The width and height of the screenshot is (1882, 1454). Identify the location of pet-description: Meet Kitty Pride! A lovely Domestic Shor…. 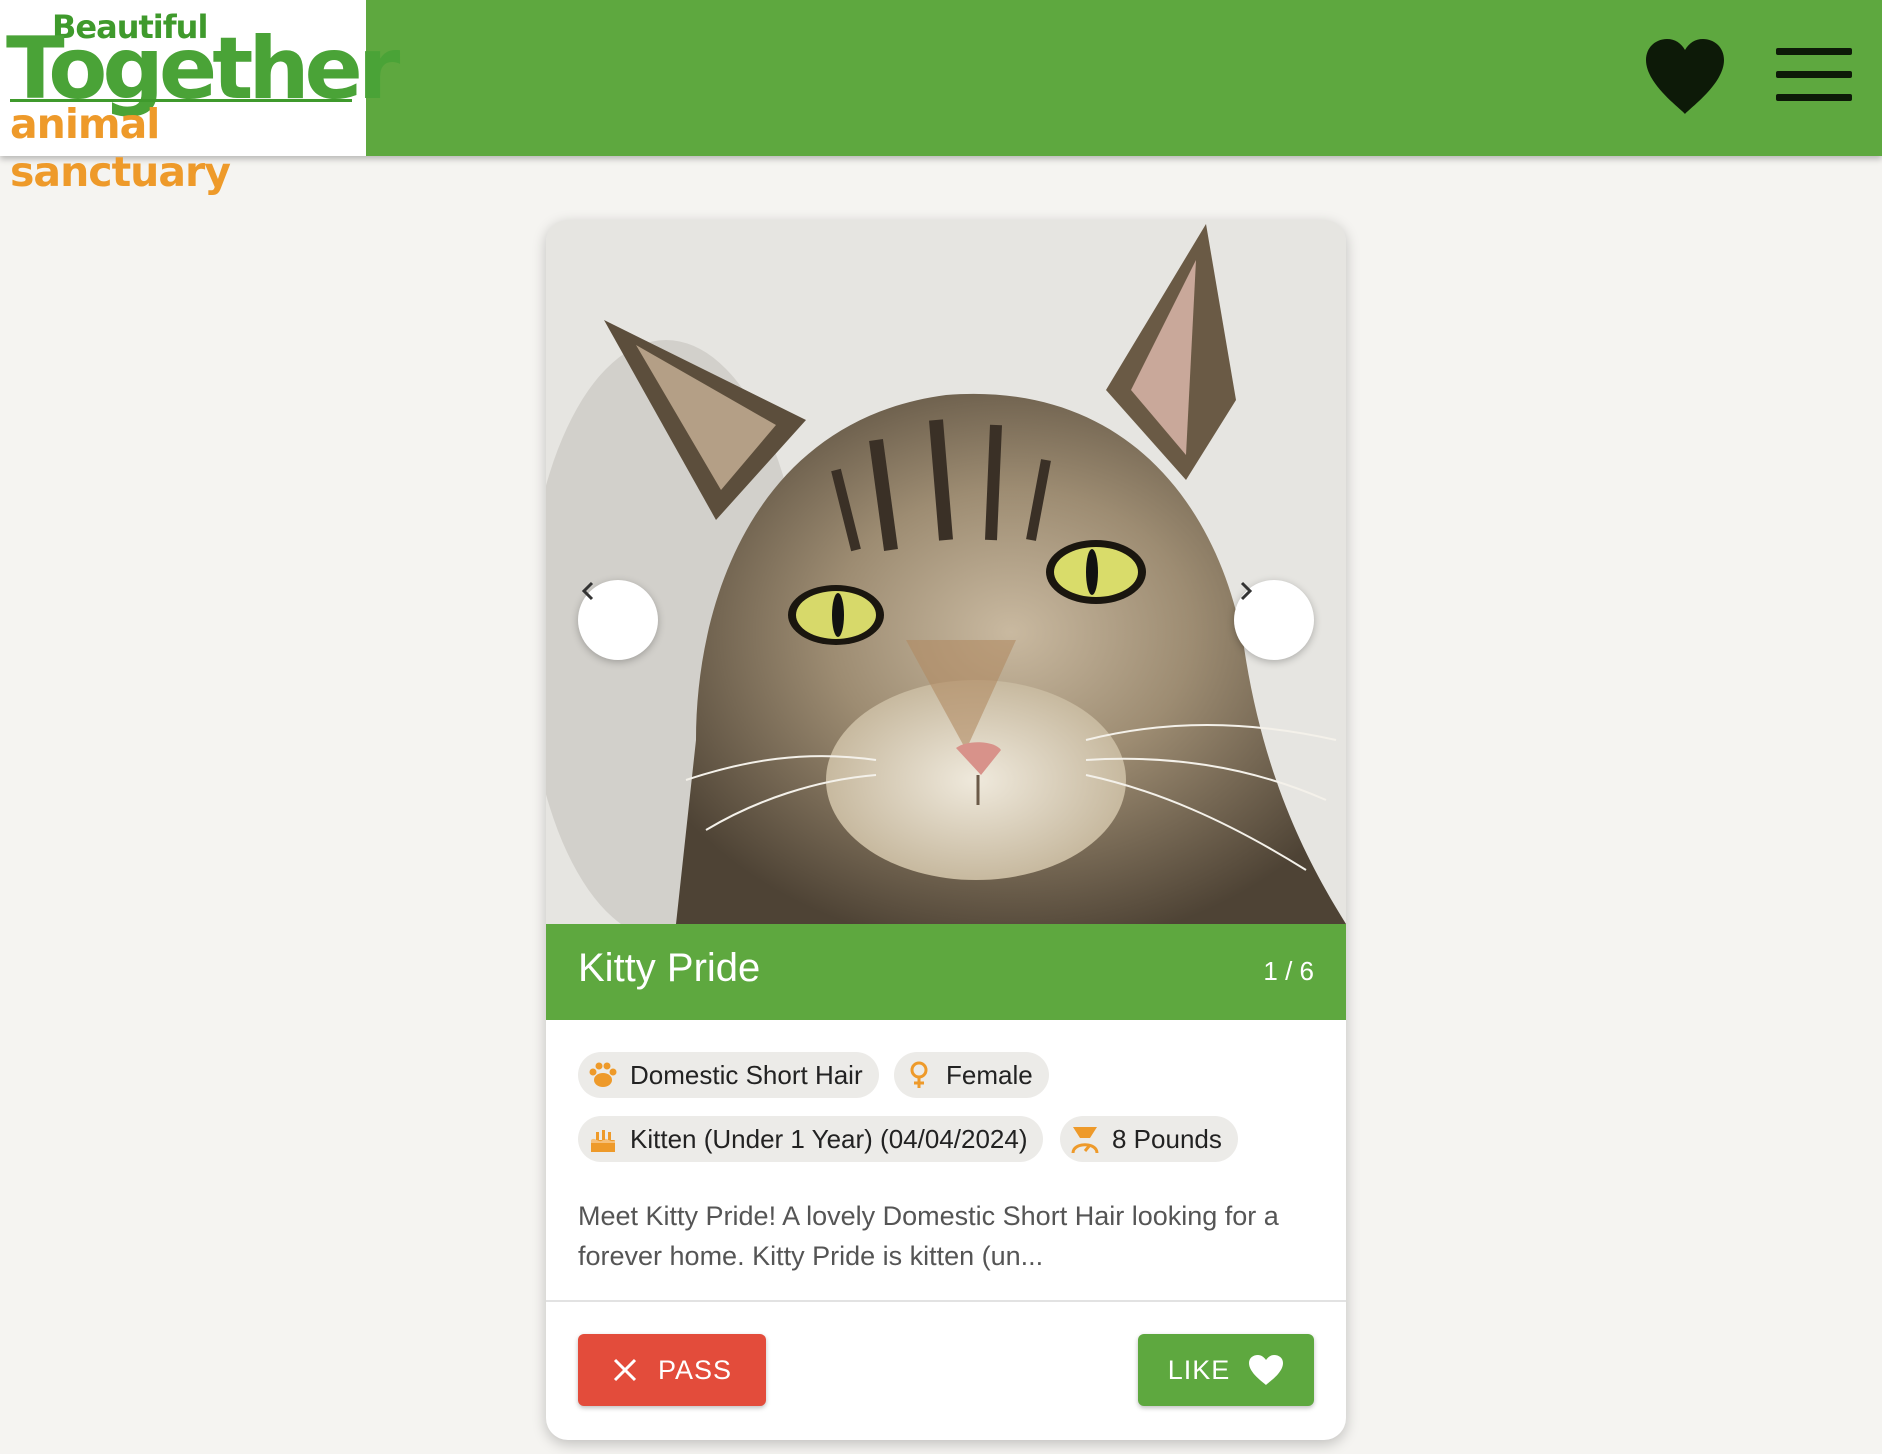
(928, 1236).